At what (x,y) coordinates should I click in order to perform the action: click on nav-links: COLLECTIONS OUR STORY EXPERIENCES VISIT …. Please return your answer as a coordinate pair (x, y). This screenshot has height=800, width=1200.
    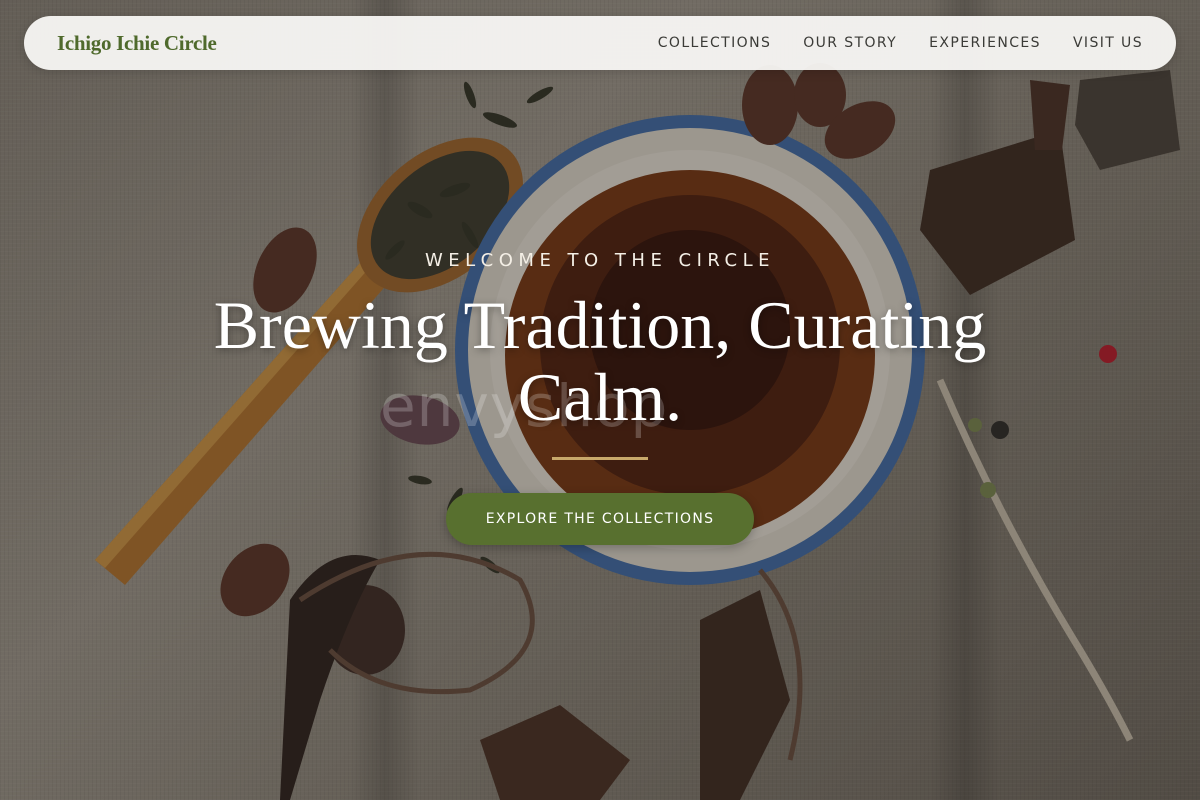
    Looking at the image, I should click on (900, 43).